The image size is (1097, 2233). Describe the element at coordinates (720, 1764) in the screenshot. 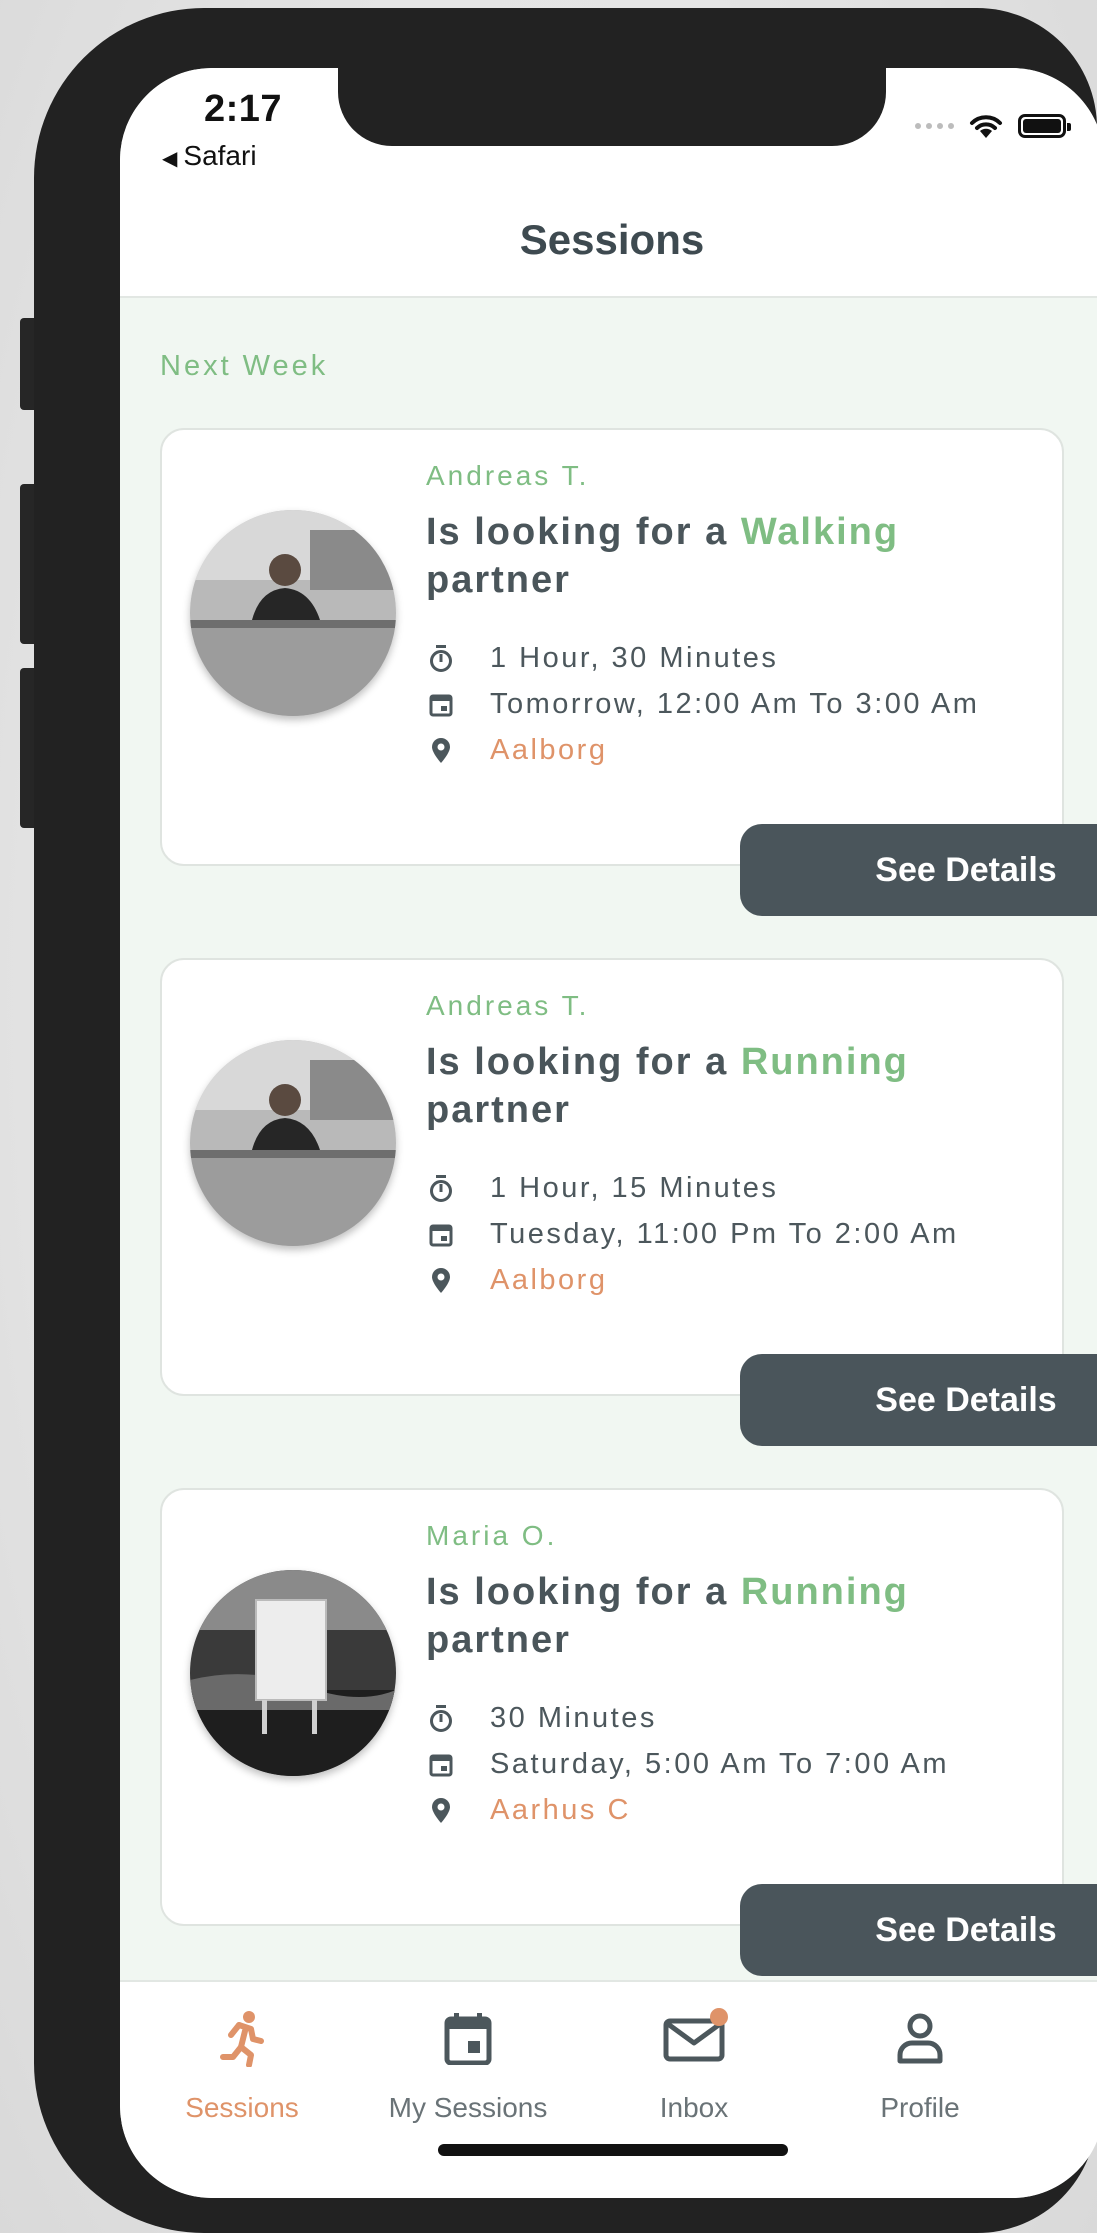

I see `schedule-text: Saturday, 5:00 Am To 7:00 Am` at that location.